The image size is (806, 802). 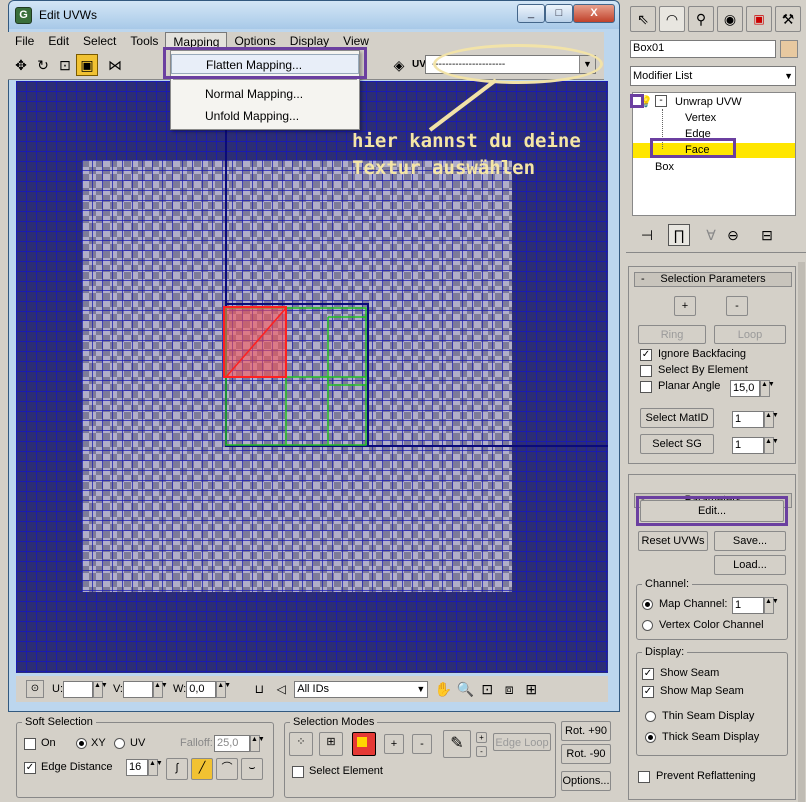 What do you see at coordinates (115, 65) in the screenshot?
I see `mirror-icon: ⋈` at bounding box center [115, 65].